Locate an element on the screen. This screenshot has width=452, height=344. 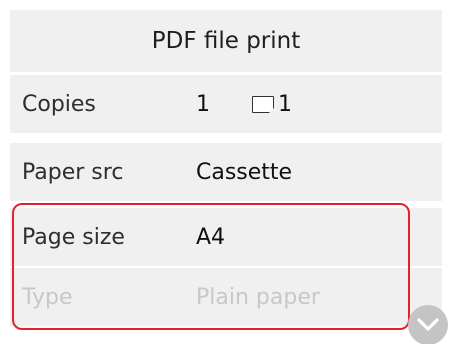
paper-sheet-icon is located at coordinates (263, 104).